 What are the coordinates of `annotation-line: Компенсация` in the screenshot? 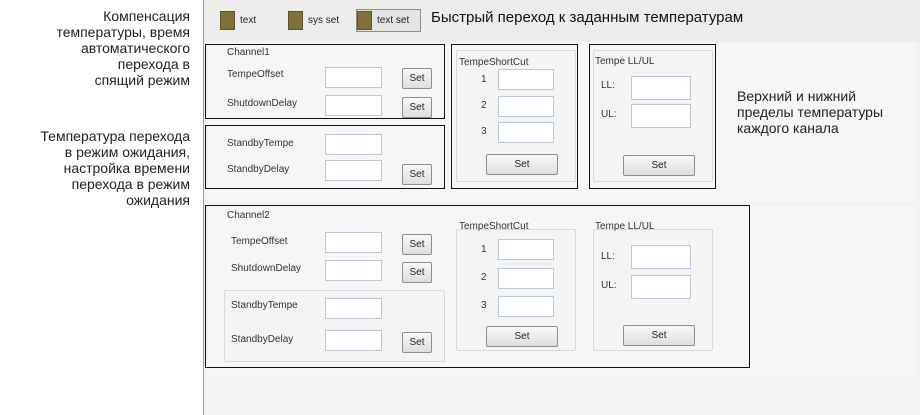 It's located at (146, 16).